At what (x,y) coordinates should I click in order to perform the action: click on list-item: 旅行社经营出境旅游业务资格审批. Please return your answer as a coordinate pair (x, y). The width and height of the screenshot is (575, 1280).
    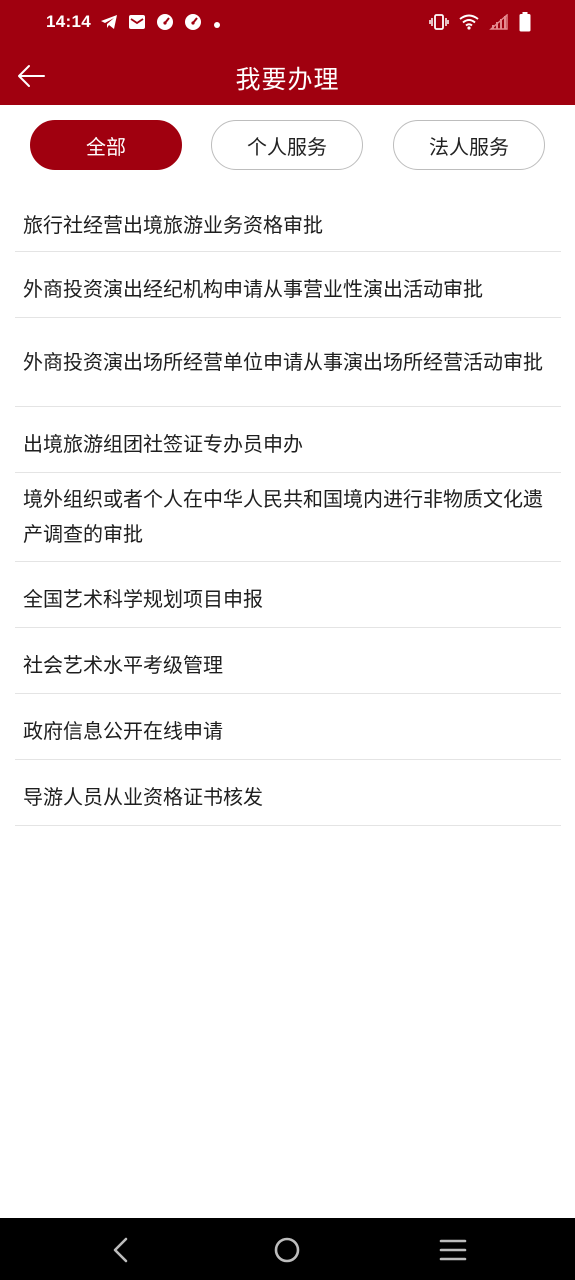
    Looking at the image, I should click on (288, 224).